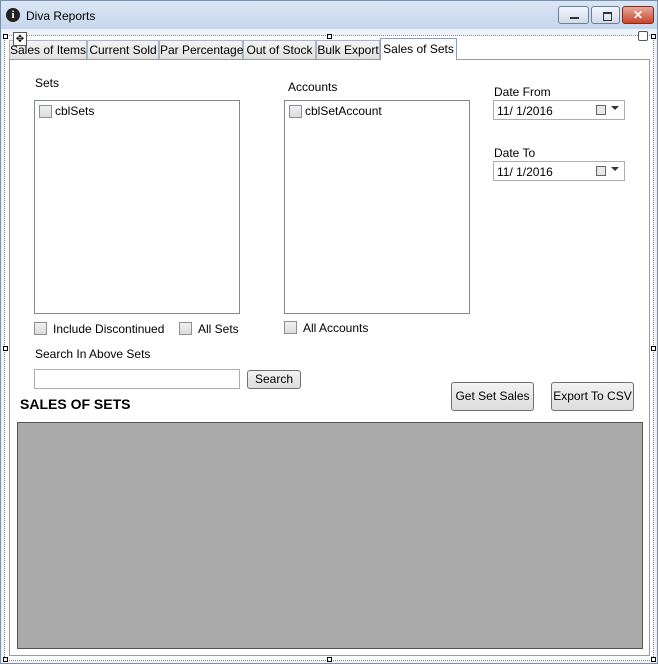 This screenshot has width=658, height=664. What do you see at coordinates (123, 49) in the screenshot?
I see `tab-current-sold: Current Sold` at bounding box center [123, 49].